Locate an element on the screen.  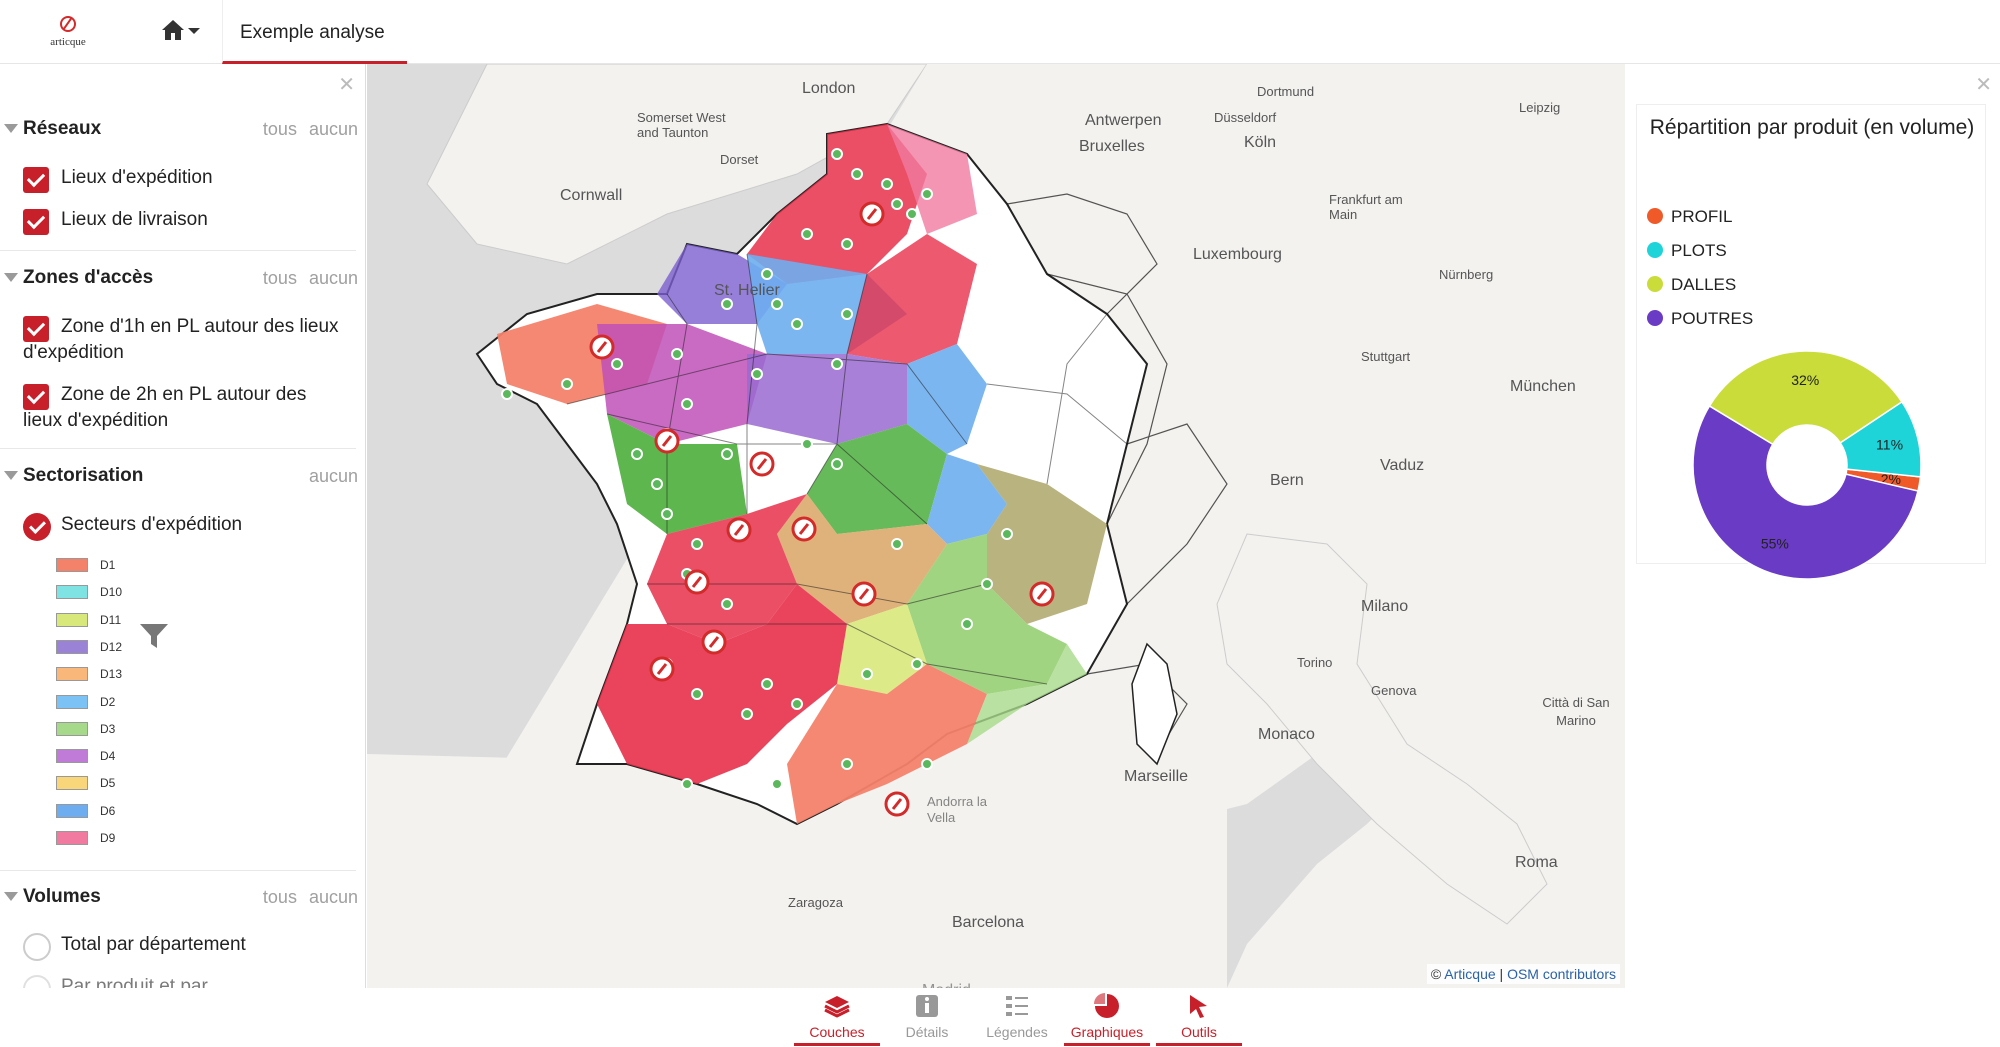
section-header: Sectorisation aucun is located at coordinates (182, 476).